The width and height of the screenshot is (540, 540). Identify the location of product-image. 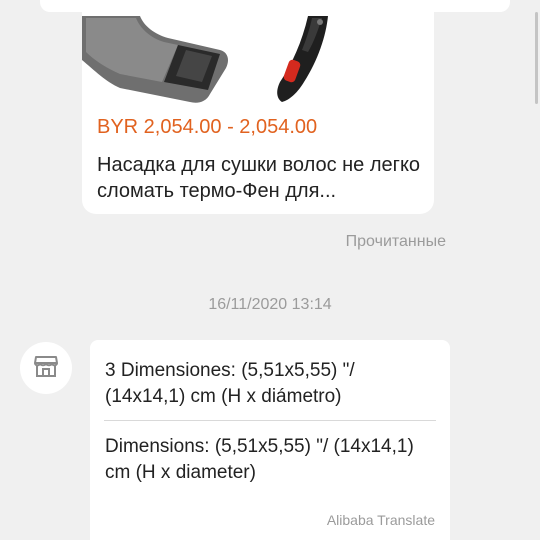
(258, 61).